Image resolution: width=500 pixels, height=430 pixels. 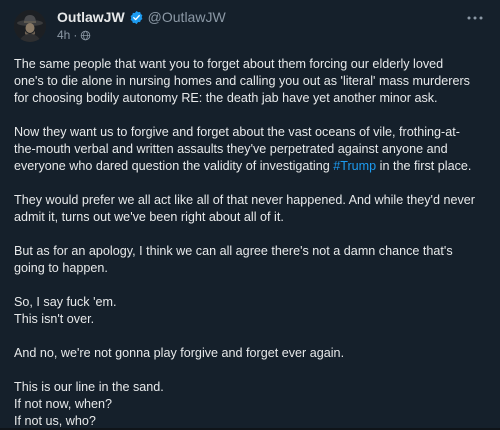 What do you see at coordinates (54, 319) in the screenshot?
I see `post-text-line: This isn't over.` at bounding box center [54, 319].